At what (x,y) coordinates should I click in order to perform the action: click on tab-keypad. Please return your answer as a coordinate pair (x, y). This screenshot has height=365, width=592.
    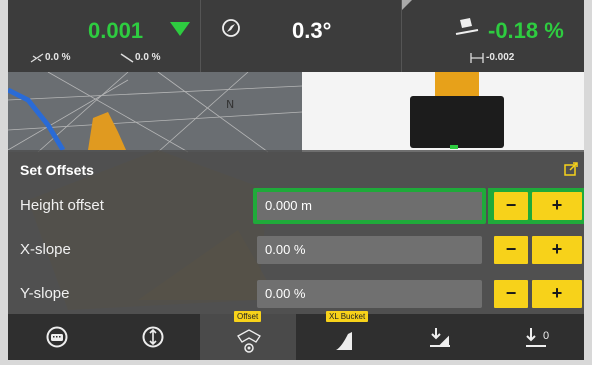
    Looking at the image, I should click on (56, 337).